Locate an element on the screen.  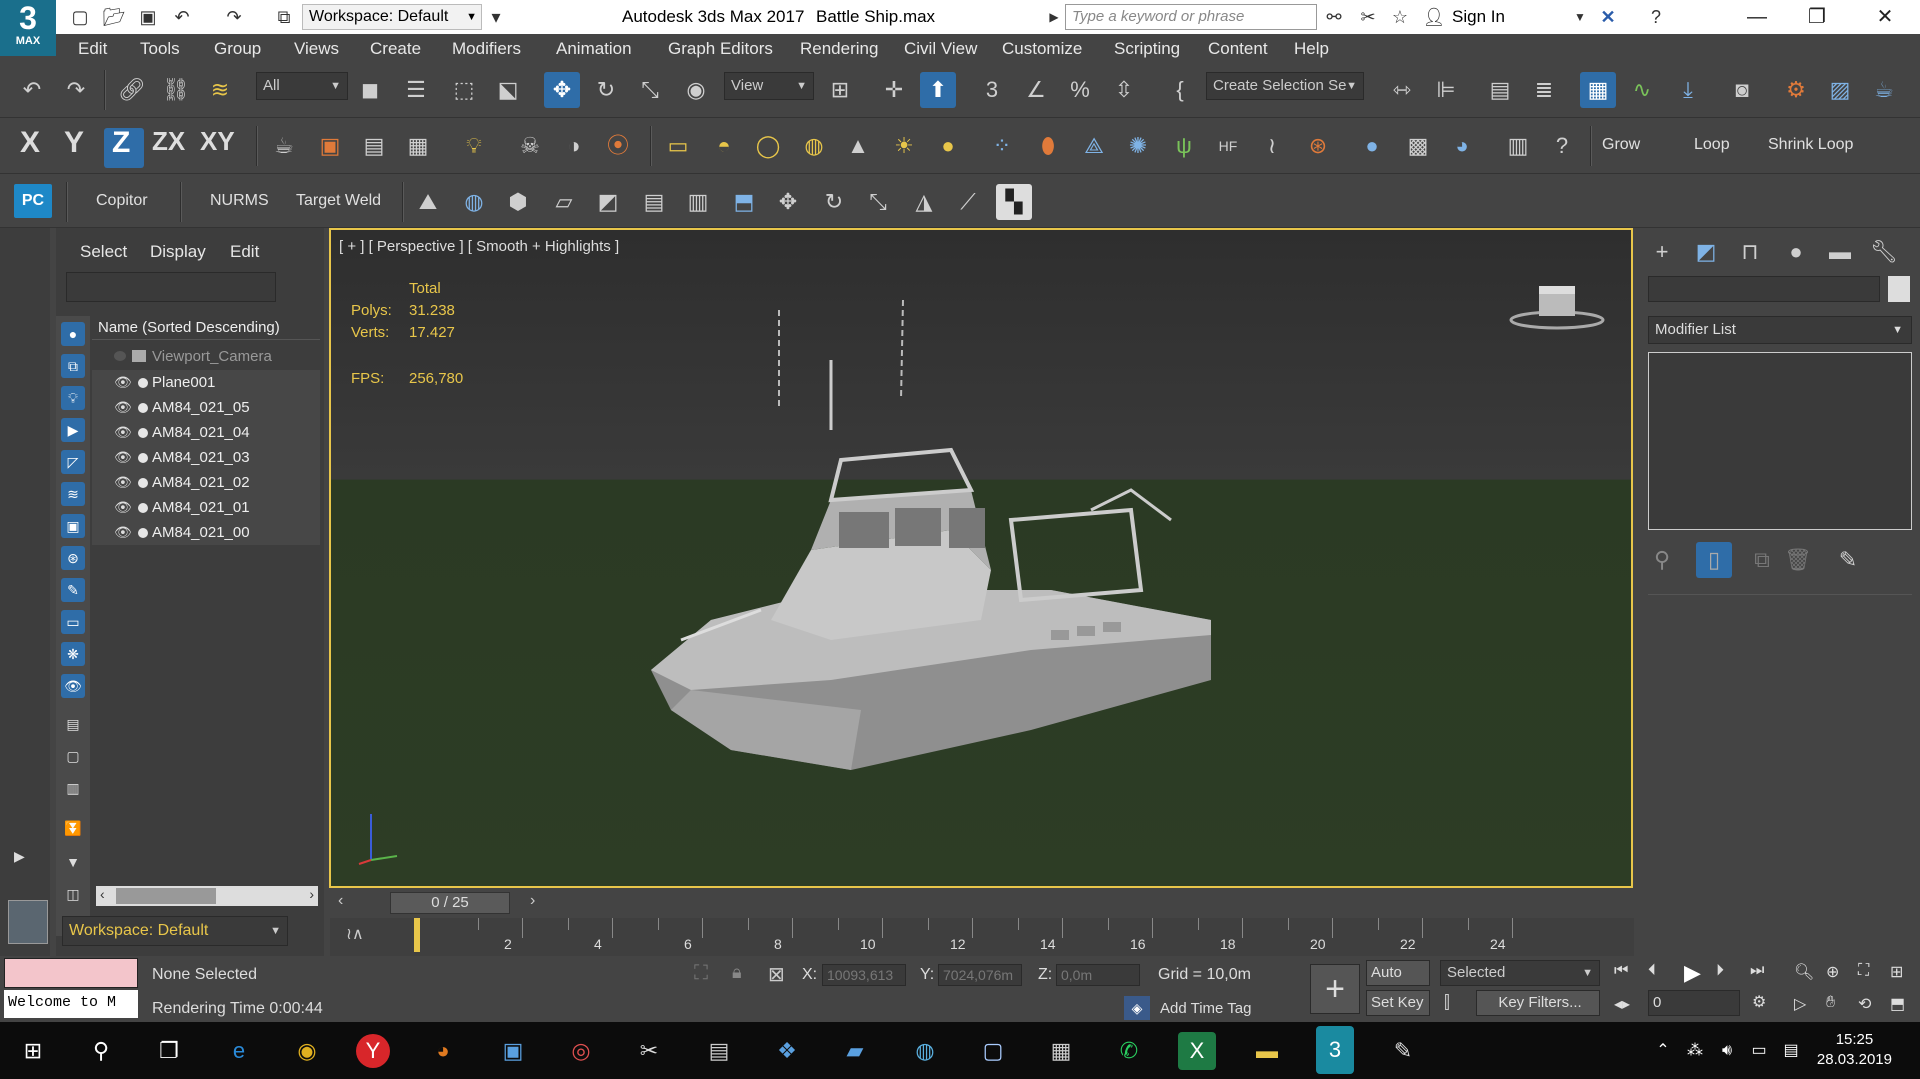
axis-x-button: X is located at coordinates (30, 143).